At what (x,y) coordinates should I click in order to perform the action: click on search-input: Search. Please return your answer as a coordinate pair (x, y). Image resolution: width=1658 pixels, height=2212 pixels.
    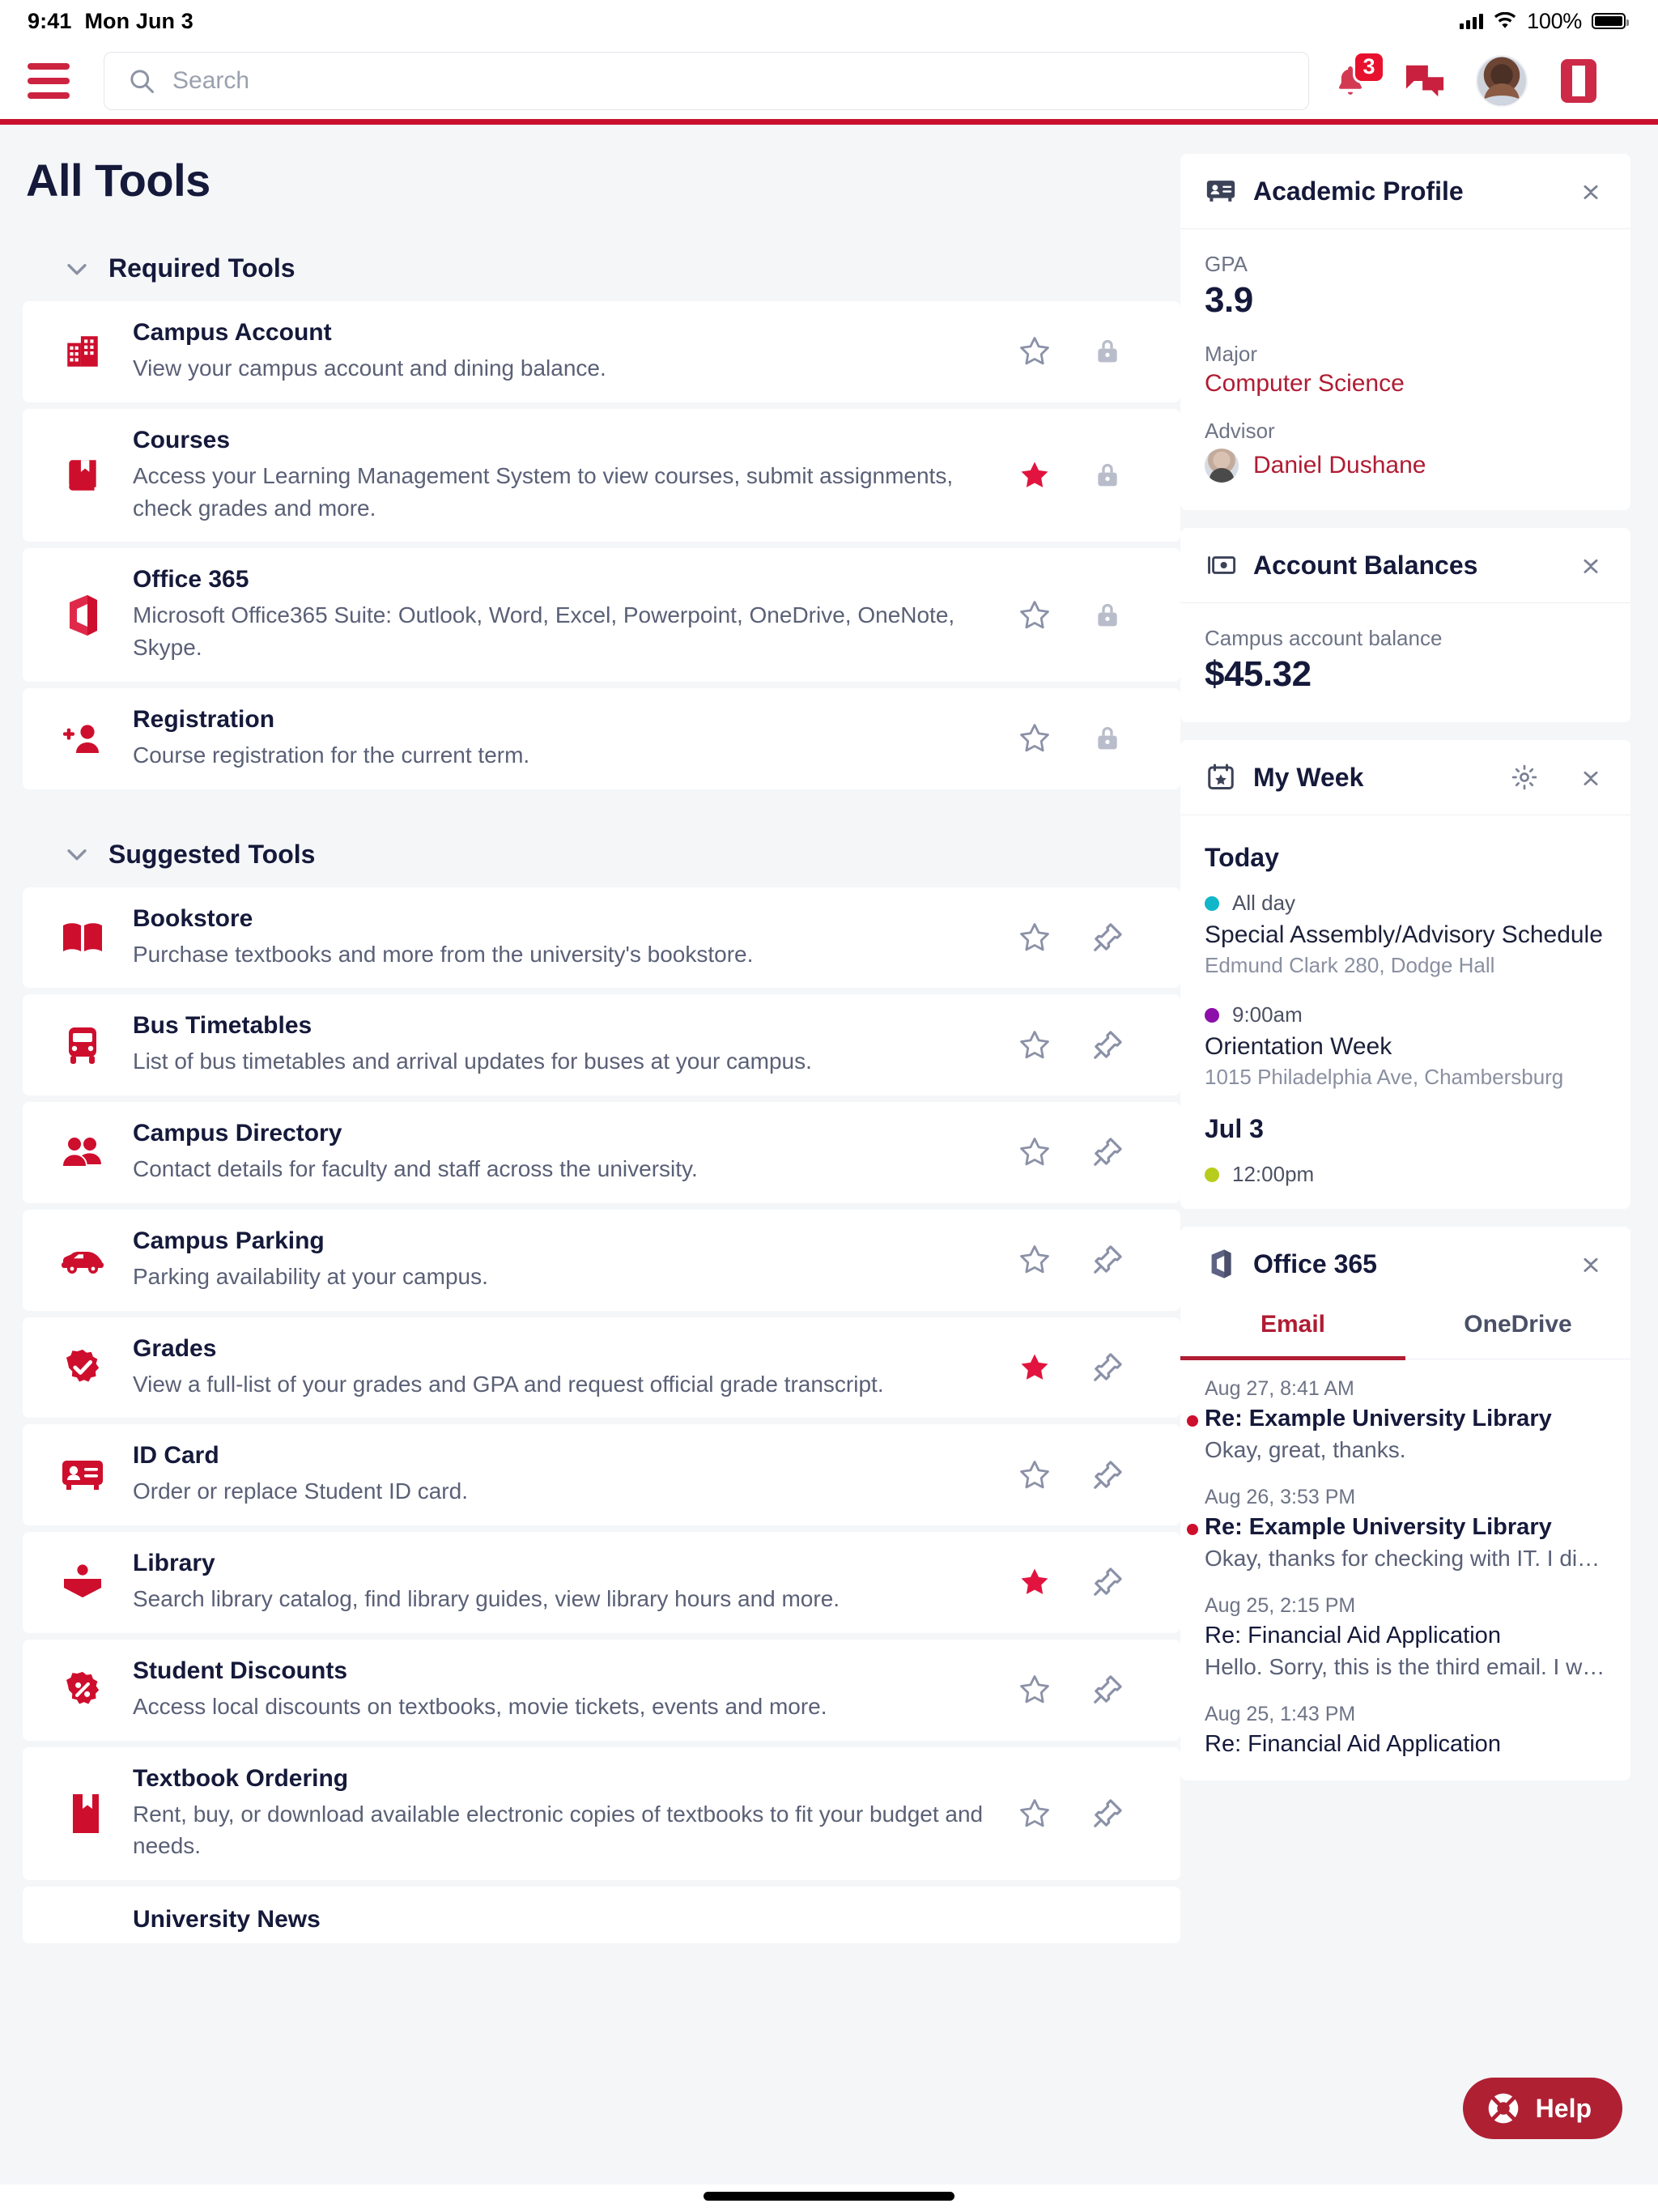
    Looking at the image, I should click on (706, 81).